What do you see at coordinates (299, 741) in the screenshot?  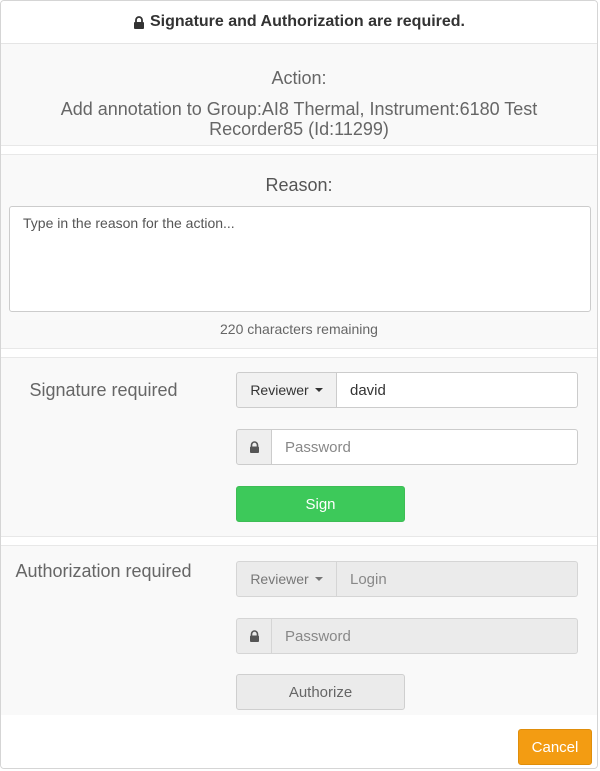 I see `dialog-footer: Cancel` at bounding box center [299, 741].